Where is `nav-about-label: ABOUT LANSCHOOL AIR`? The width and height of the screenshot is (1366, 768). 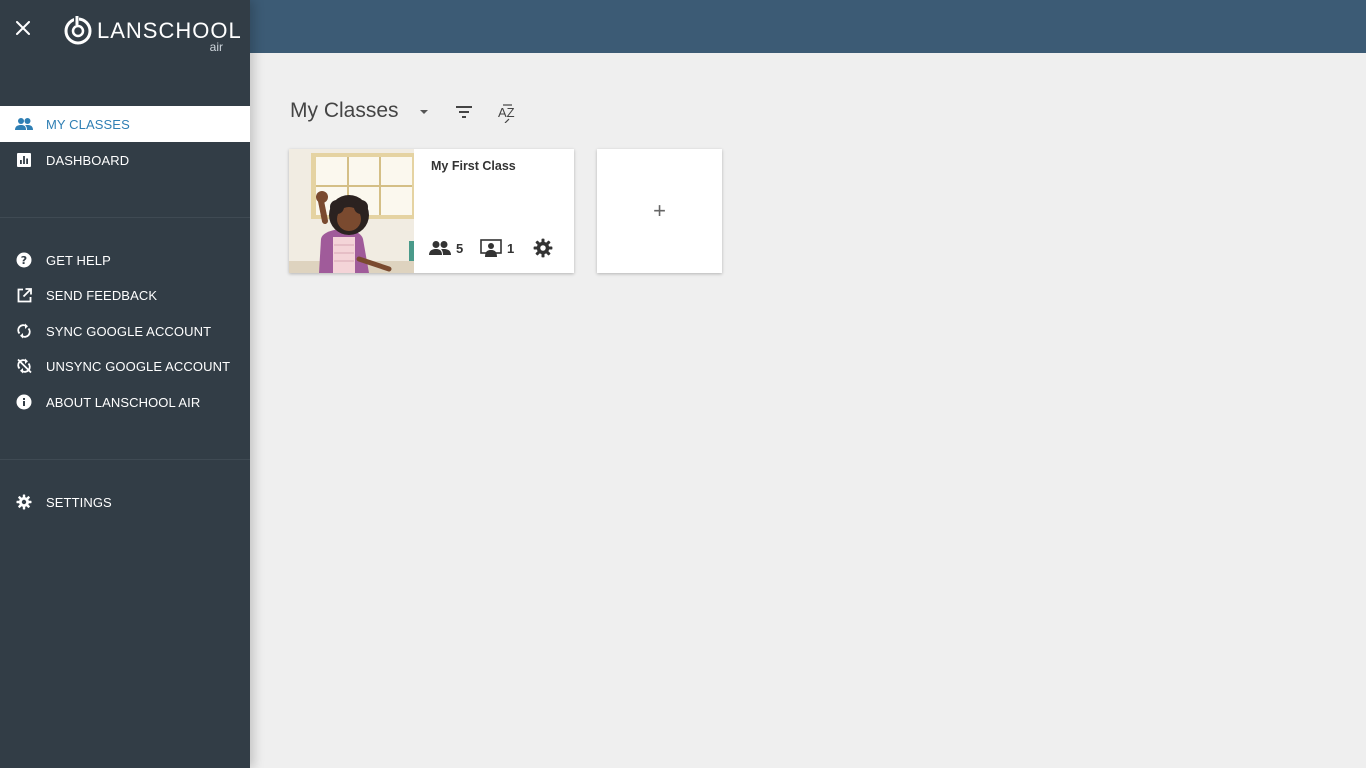
nav-about-label: ABOUT LANSCHOOL AIR is located at coordinates (123, 402).